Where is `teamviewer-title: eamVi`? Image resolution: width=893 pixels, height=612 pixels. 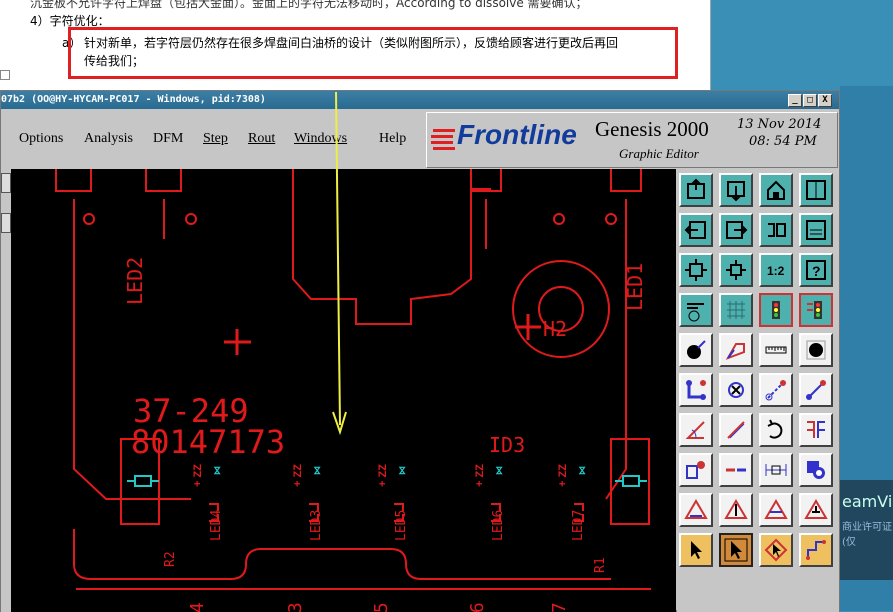
teamviewer-title: eamVi is located at coordinates (867, 501).